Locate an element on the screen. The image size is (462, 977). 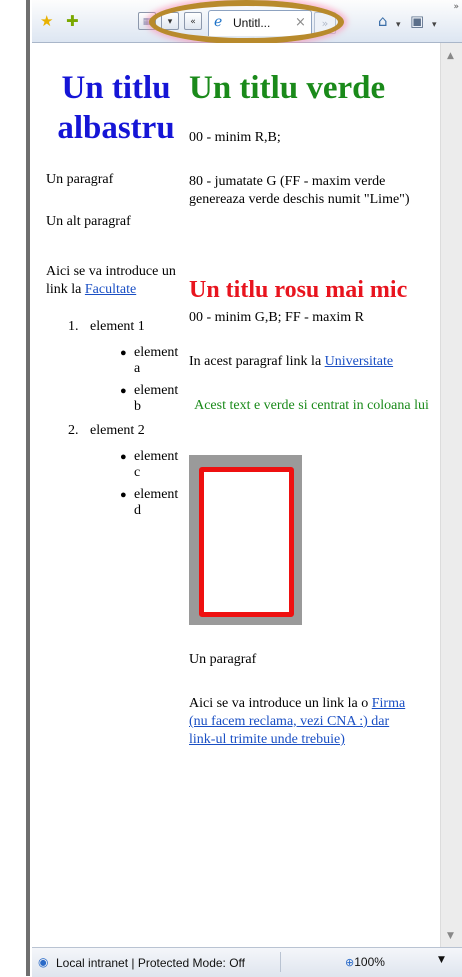
home-dropdown-icon: ▾ is located at coordinates (398, 25).